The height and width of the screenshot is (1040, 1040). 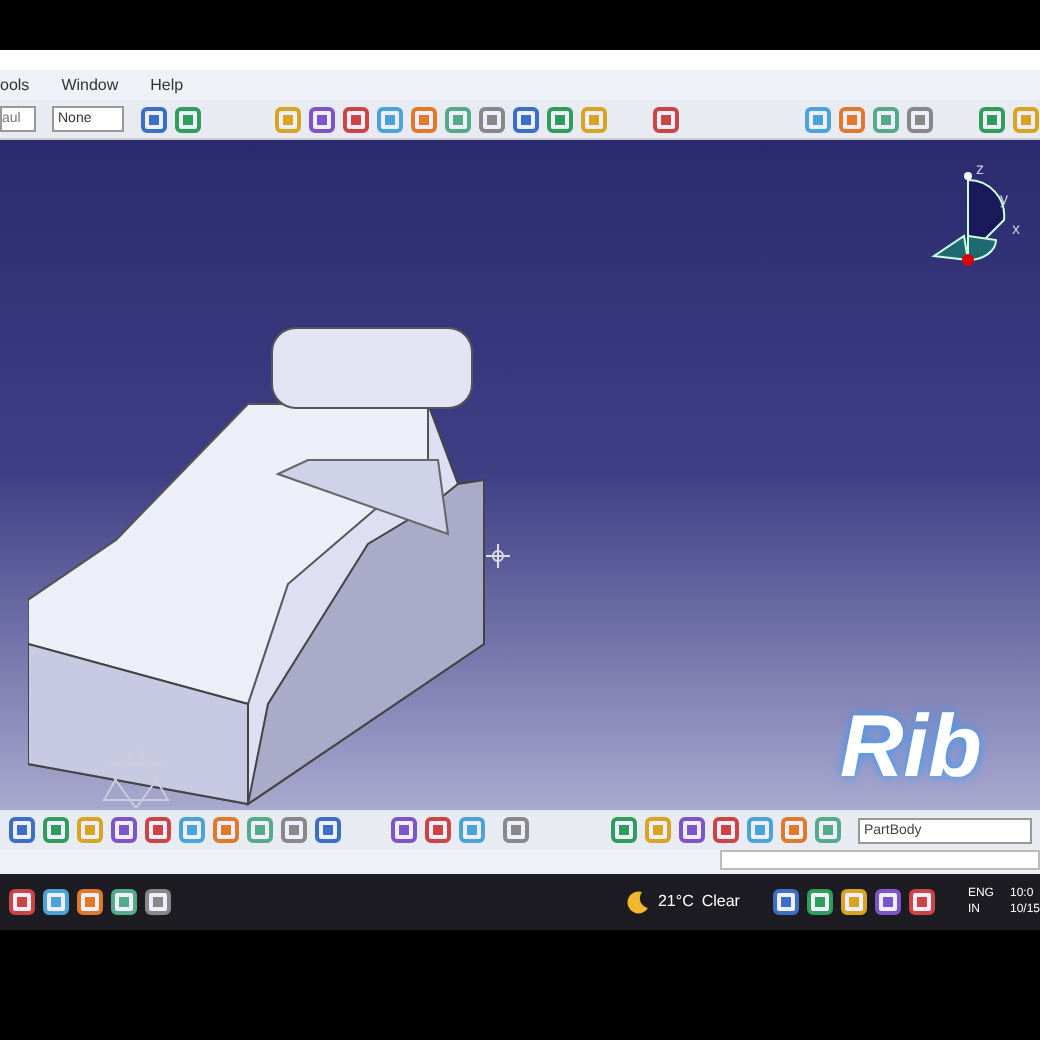 What do you see at coordinates (911, 748) in the screenshot?
I see `video-caption: Rib` at bounding box center [911, 748].